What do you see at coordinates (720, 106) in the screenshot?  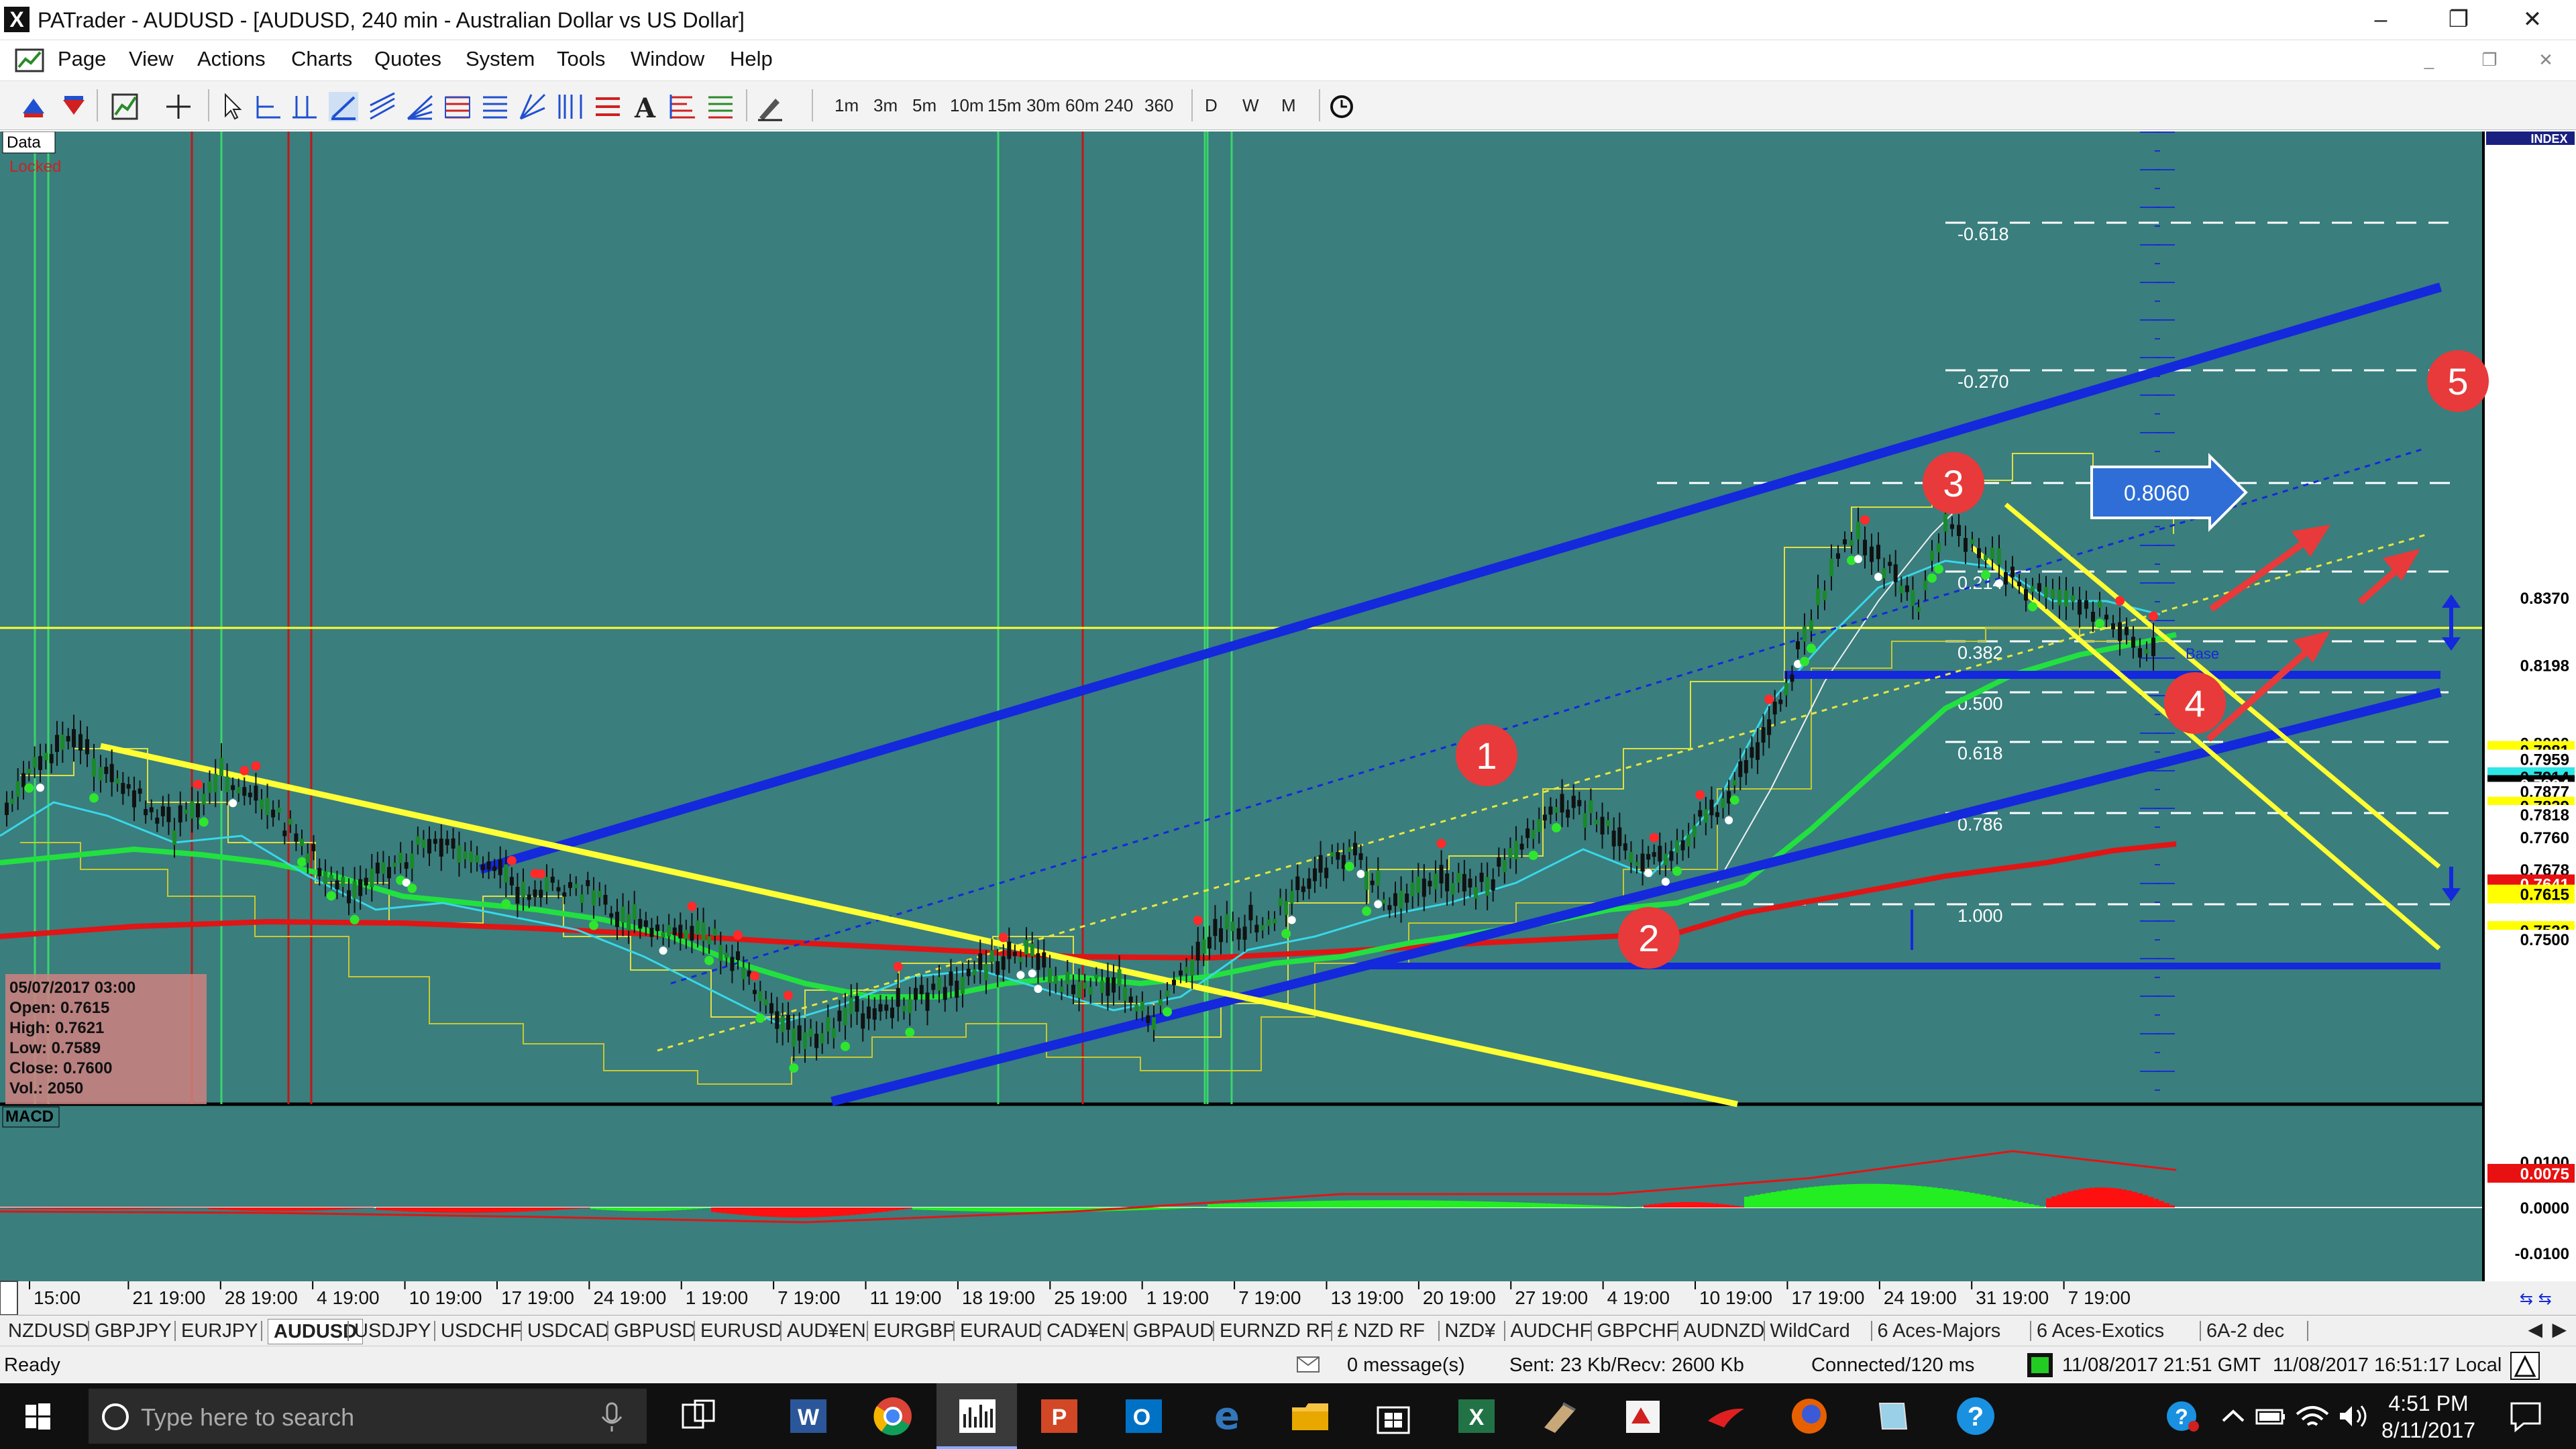 I see `pitchfork-icon` at bounding box center [720, 106].